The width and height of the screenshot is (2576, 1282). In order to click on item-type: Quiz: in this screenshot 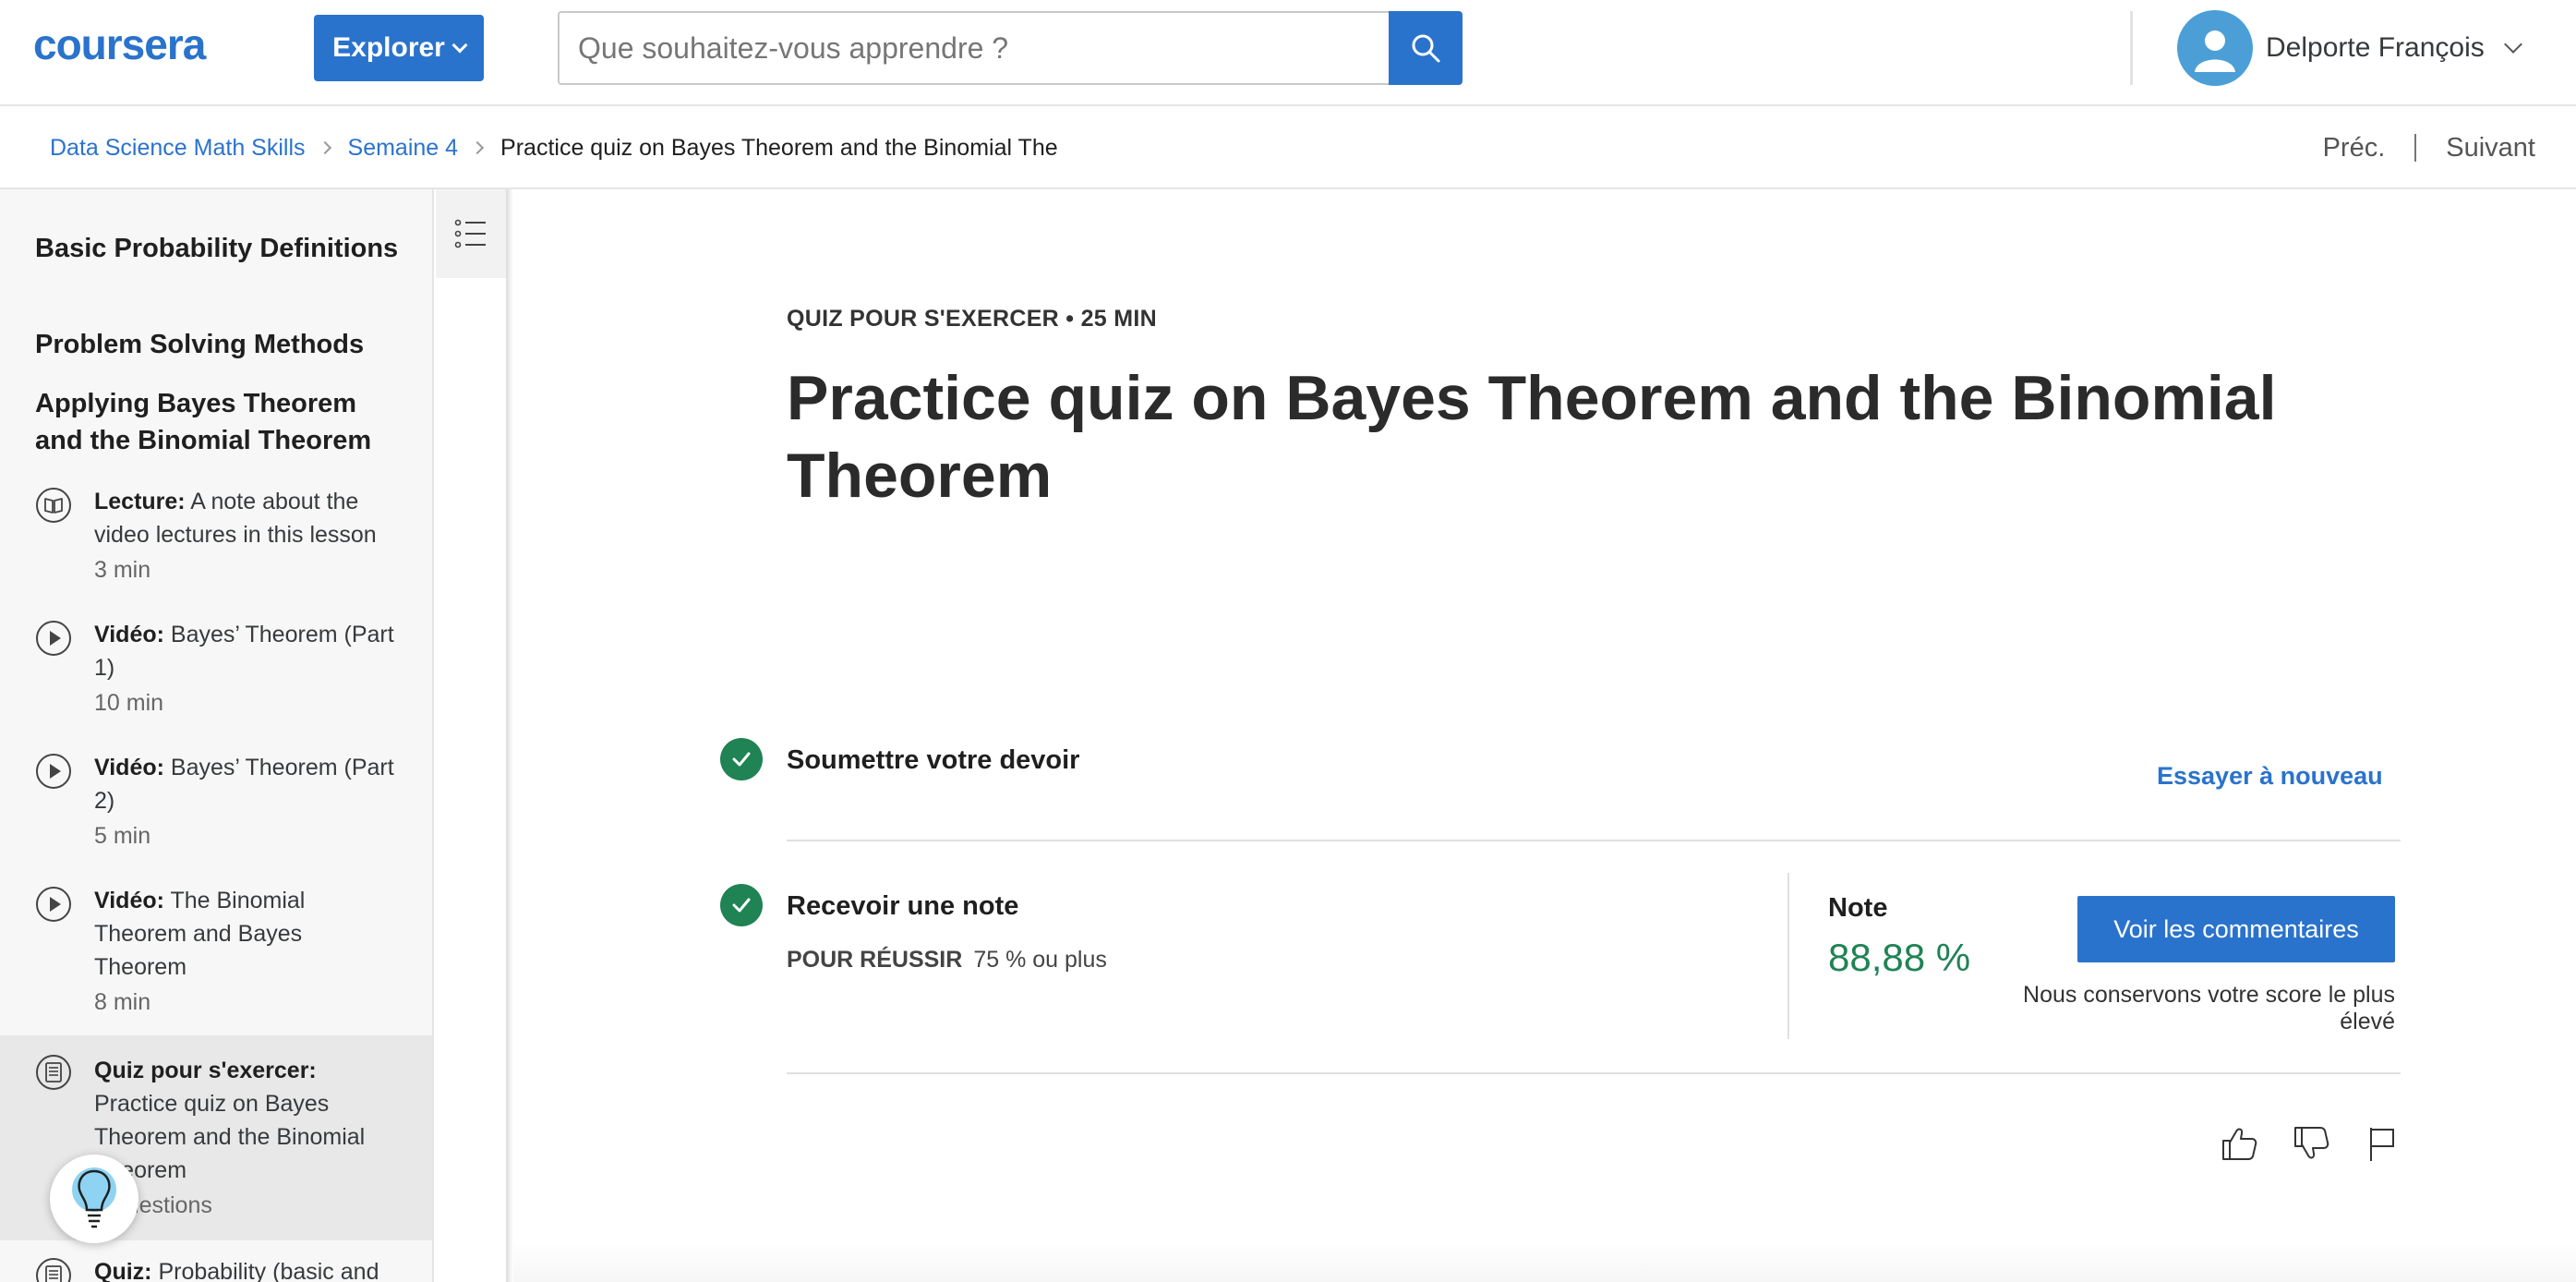, I will do `click(123, 1270)`.